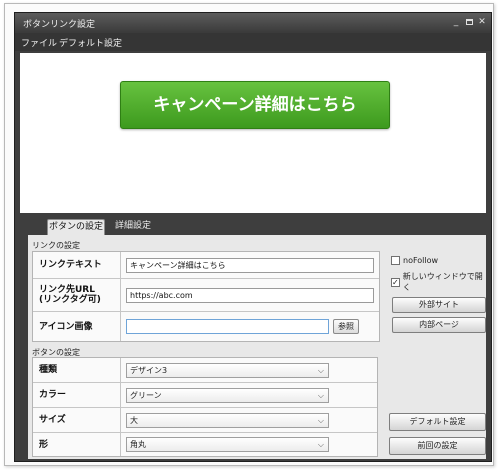 This screenshot has width=500, height=470. What do you see at coordinates (456, 22) in the screenshot?
I see `minimize-icon: _` at bounding box center [456, 22].